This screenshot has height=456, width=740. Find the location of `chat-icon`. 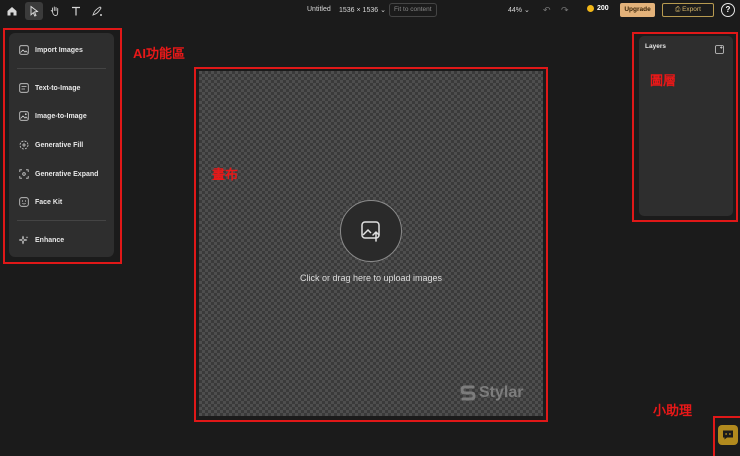

chat-icon is located at coordinates (728, 435).